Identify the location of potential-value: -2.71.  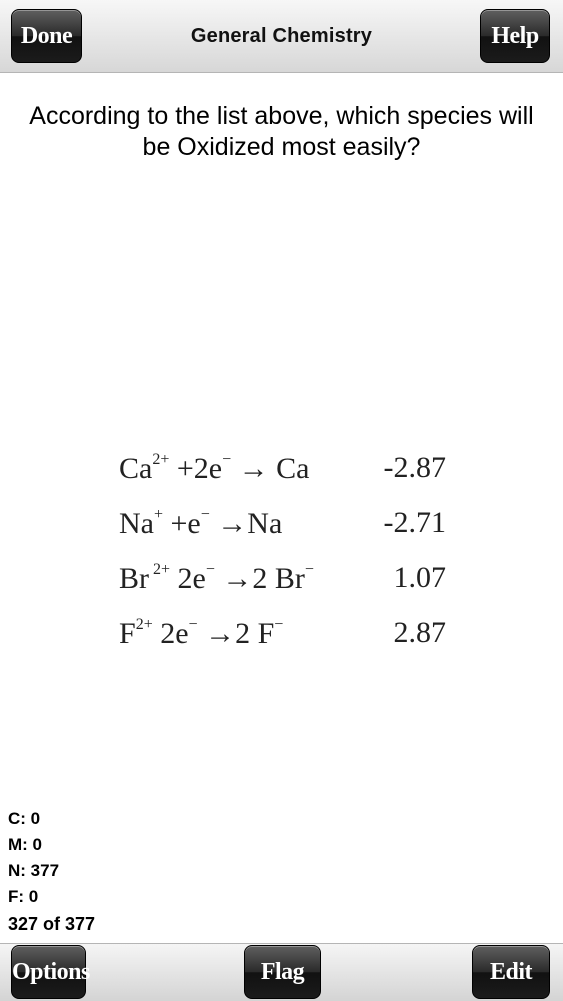
(415, 522).